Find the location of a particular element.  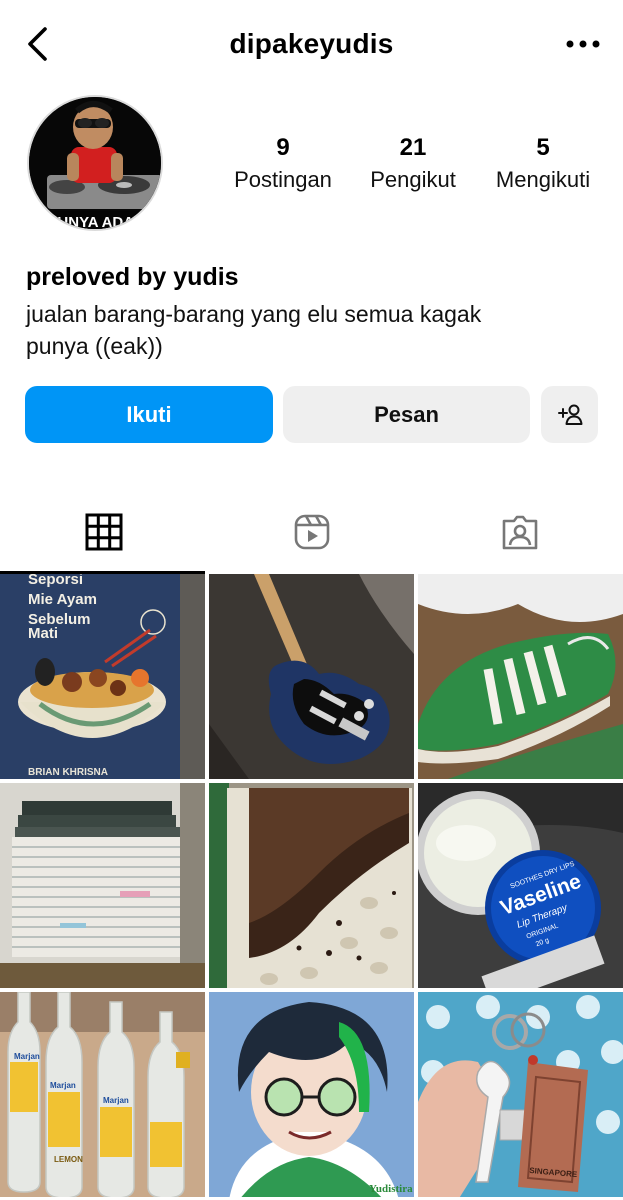

profile-tabs is located at coordinates (311, 532).